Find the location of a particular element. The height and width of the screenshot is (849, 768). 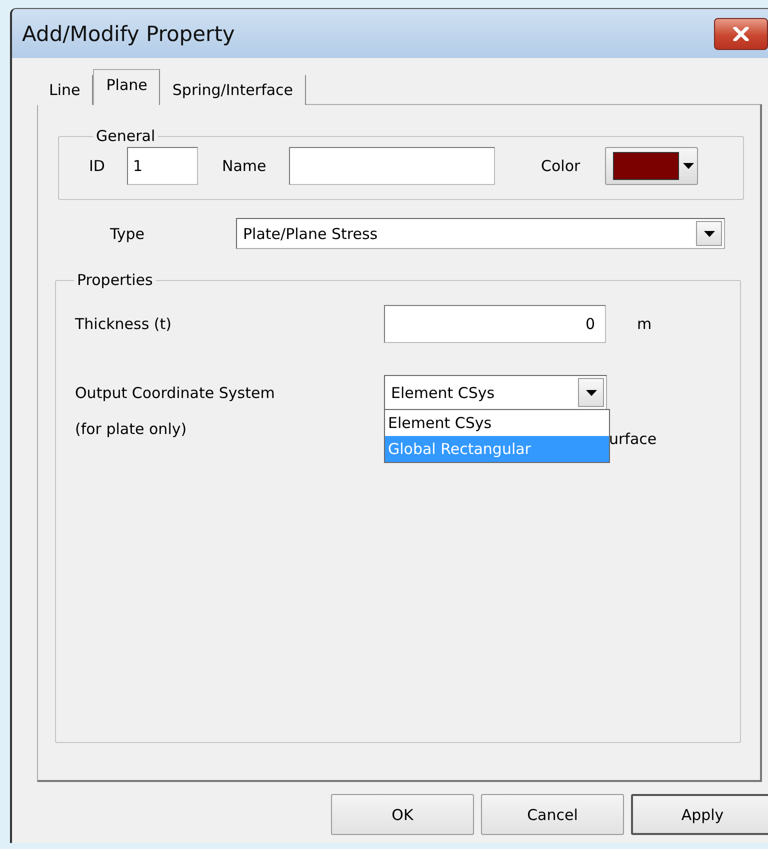

option-label: urface is located at coordinates (633, 439).